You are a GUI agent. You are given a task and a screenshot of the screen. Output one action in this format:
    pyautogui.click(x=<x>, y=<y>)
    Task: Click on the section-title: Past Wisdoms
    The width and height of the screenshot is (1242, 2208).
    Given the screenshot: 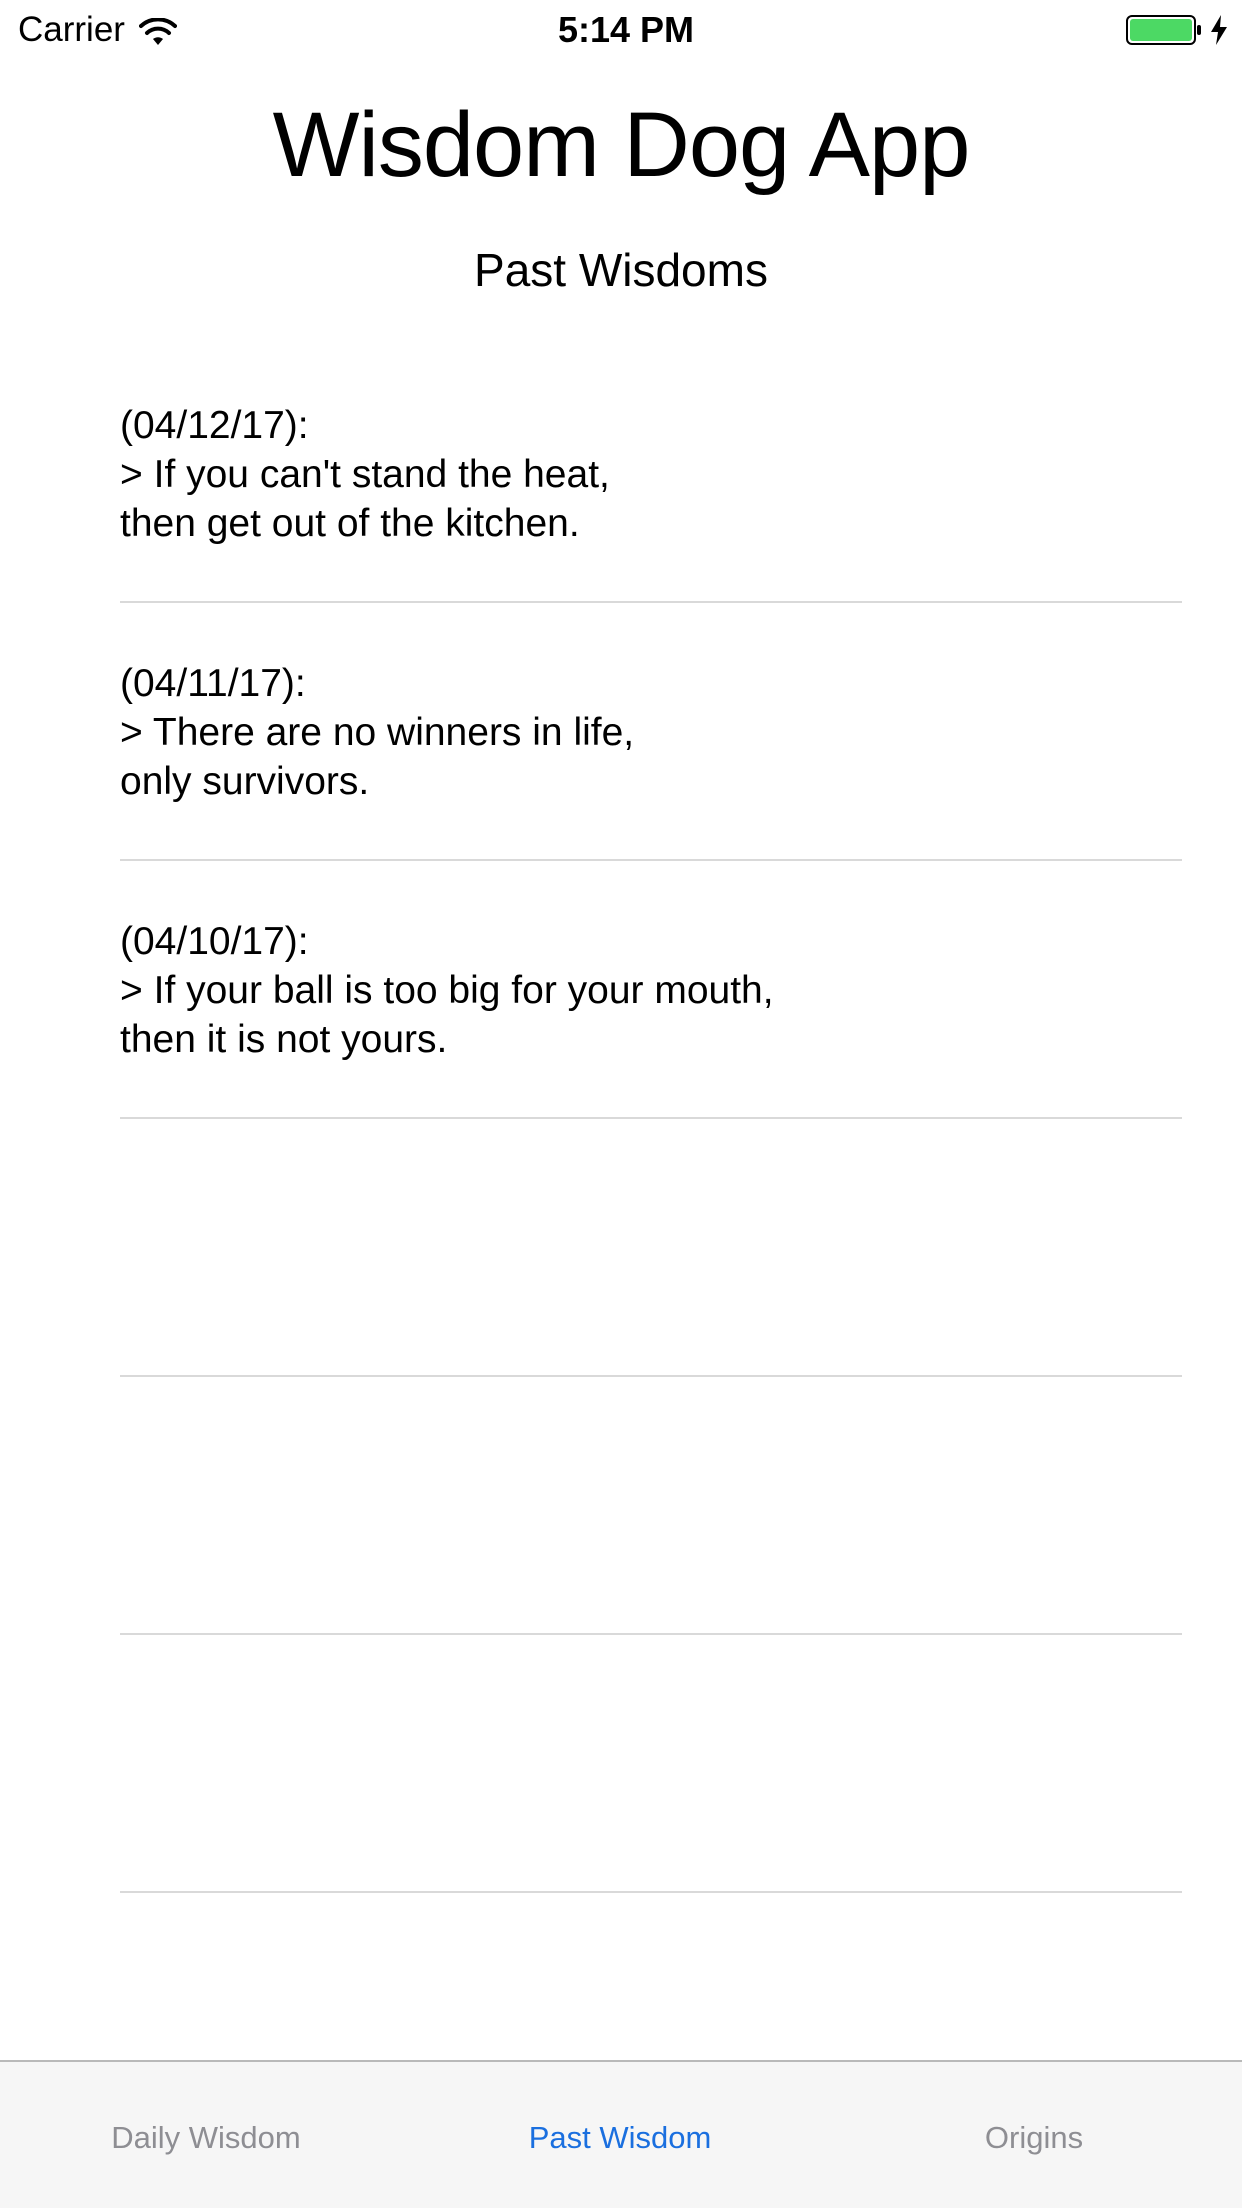 What is the action you would take?
    pyautogui.click(x=621, y=270)
    